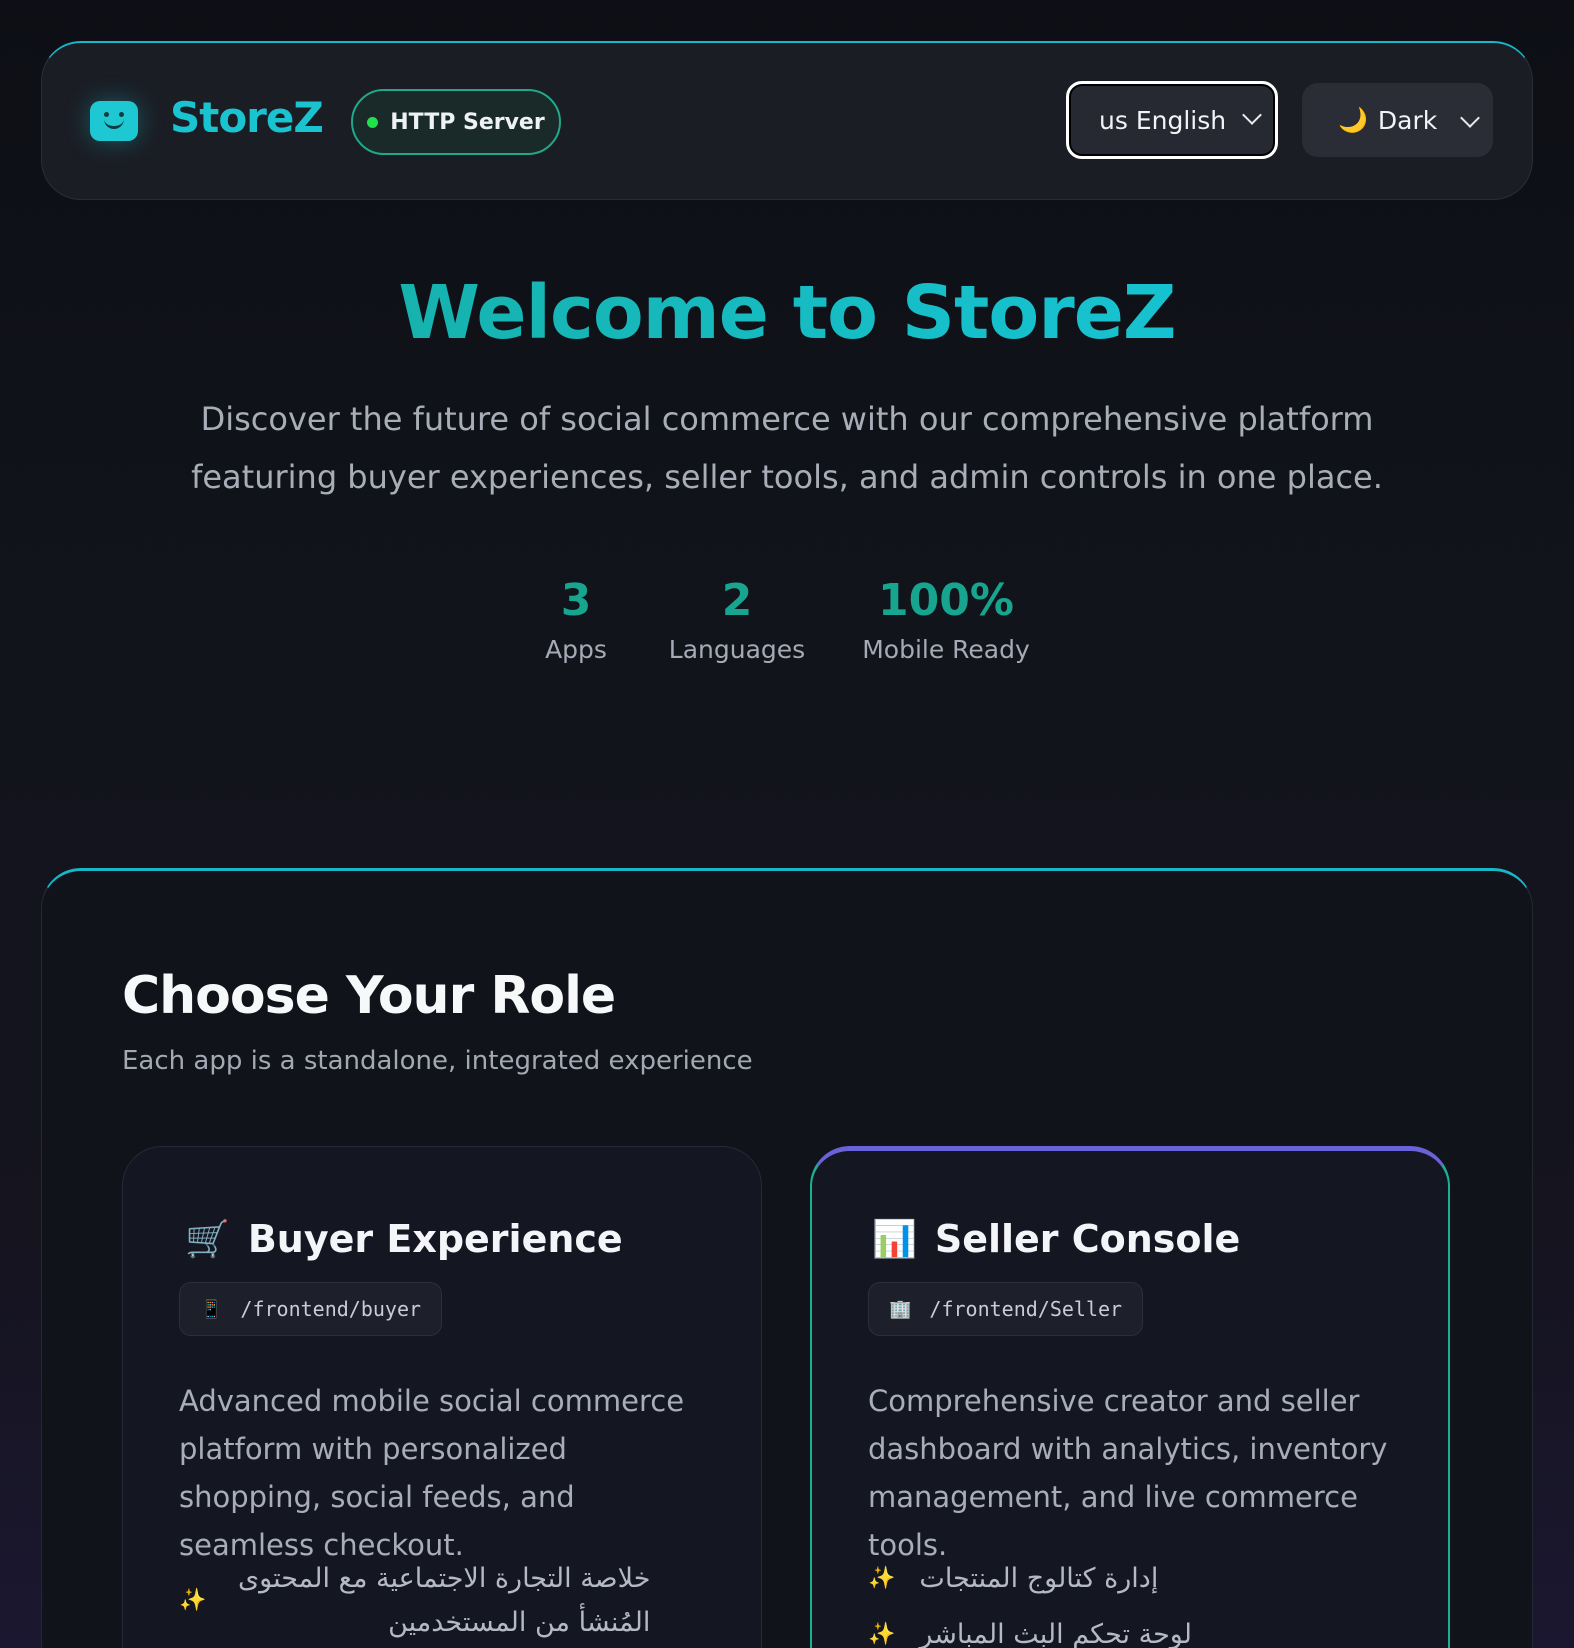  Describe the element at coordinates (373, 122) in the screenshot. I see `status-dot-icon` at that location.